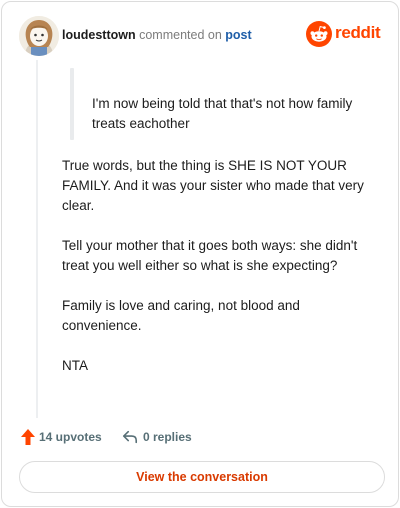 This screenshot has height=508, width=400. I want to click on thread-line, so click(37, 239).